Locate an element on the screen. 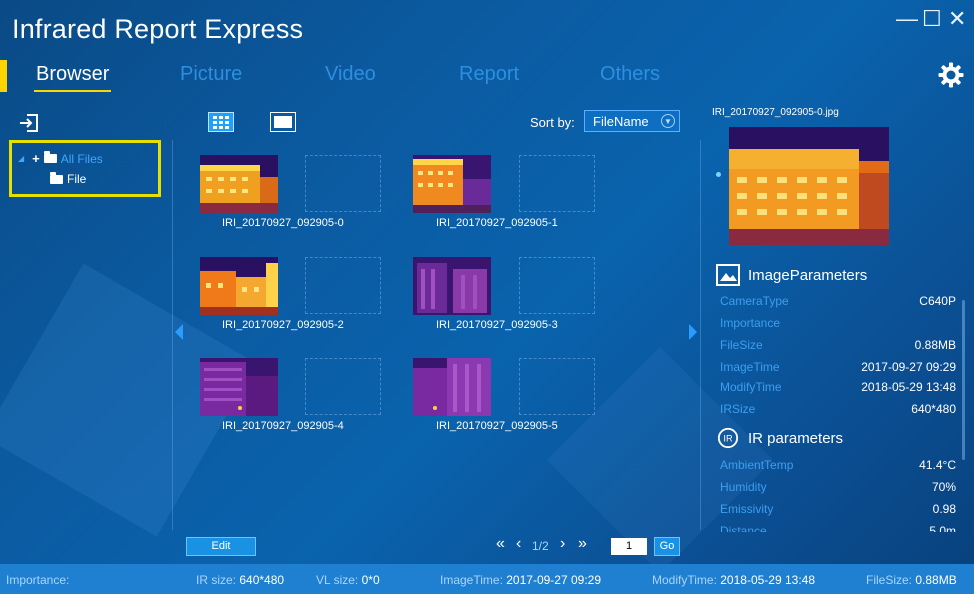 Image resolution: width=974 pixels, height=594 pixels. param-row: Emissivity 0.98 is located at coordinates (838, 509).